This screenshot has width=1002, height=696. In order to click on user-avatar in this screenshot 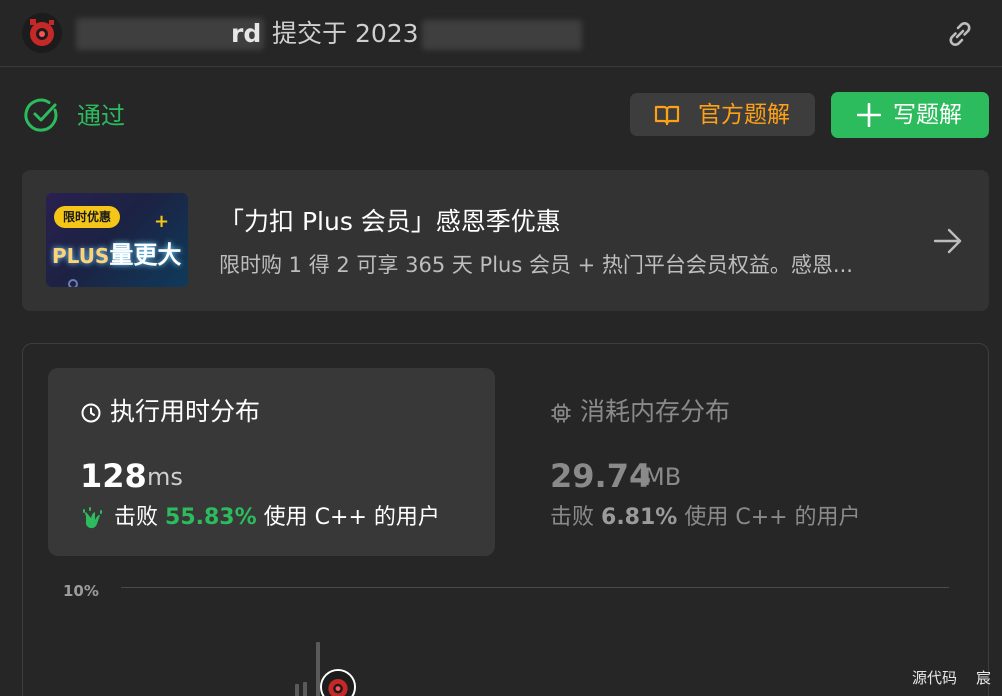, I will do `click(42, 33)`.